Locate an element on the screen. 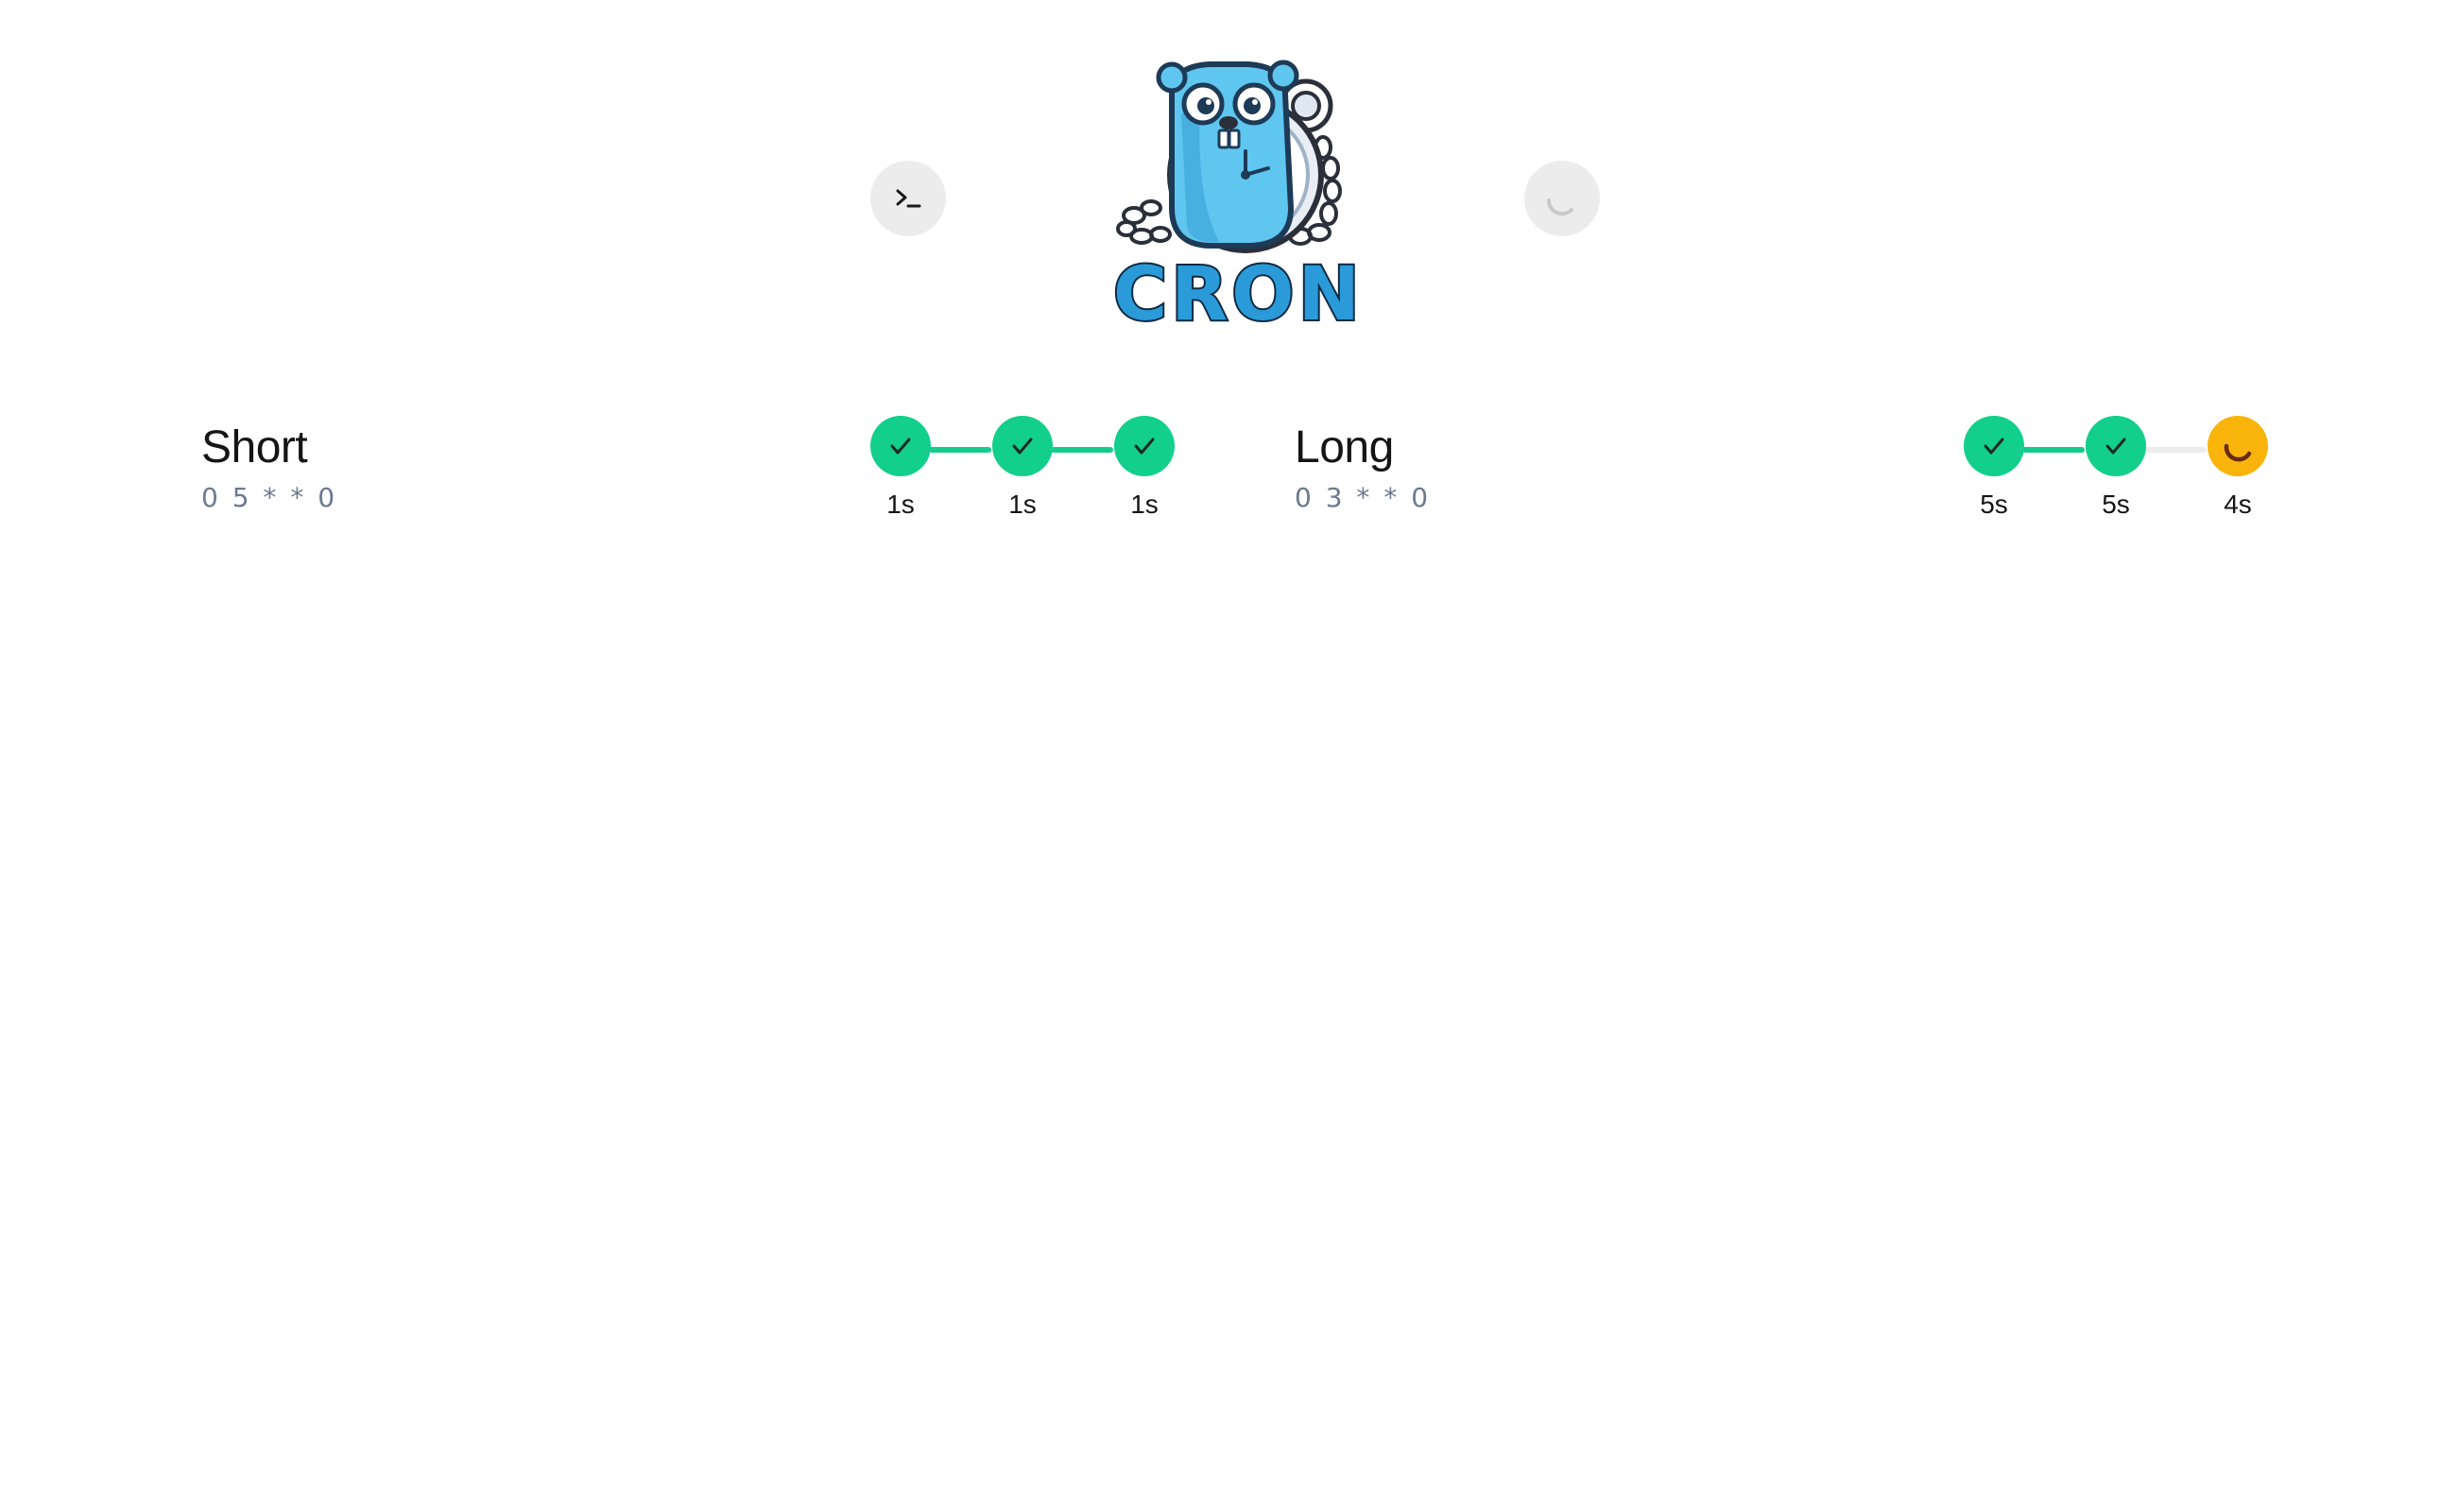  run-timeline: 5s 5s 4s is located at coordinates (2117, 477).